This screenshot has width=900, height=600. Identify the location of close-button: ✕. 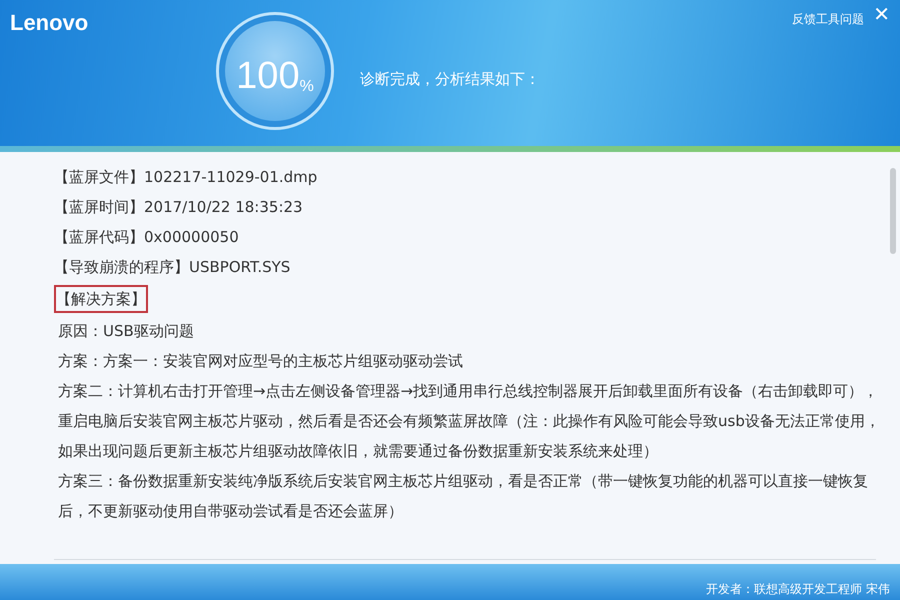
(881, 14).